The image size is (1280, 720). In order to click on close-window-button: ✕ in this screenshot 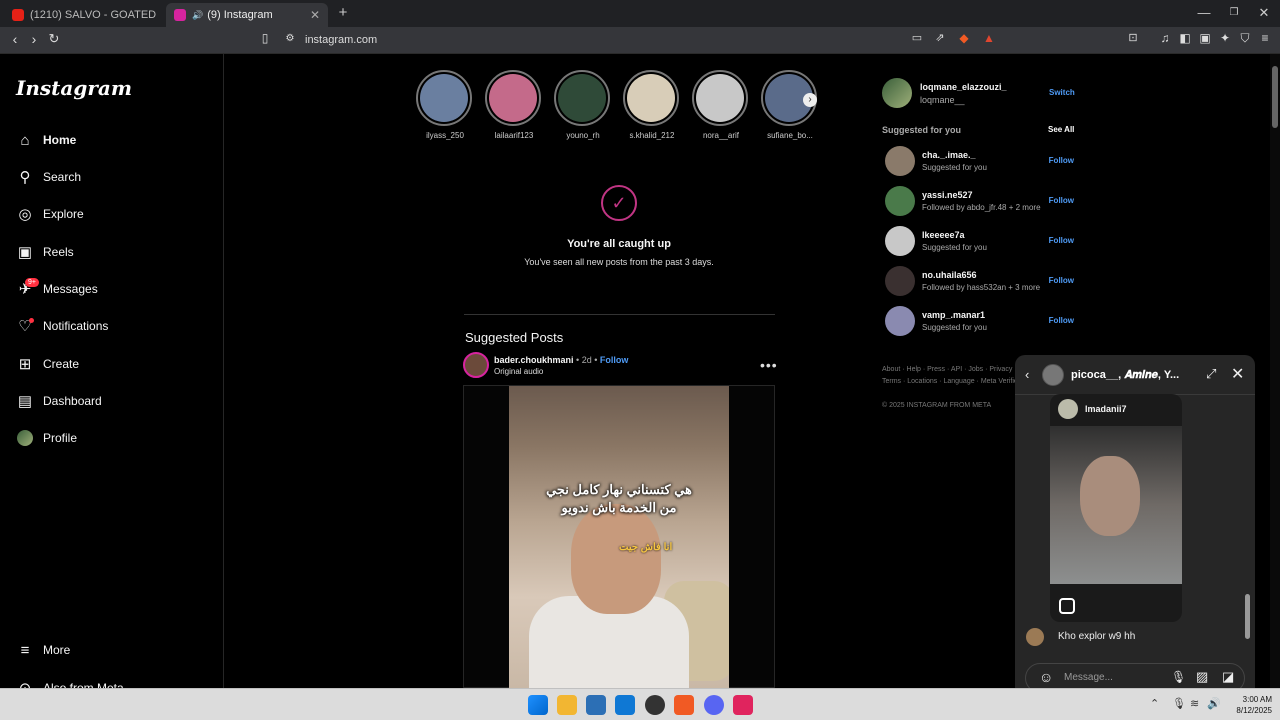, I will do `click(1264, 13)`.